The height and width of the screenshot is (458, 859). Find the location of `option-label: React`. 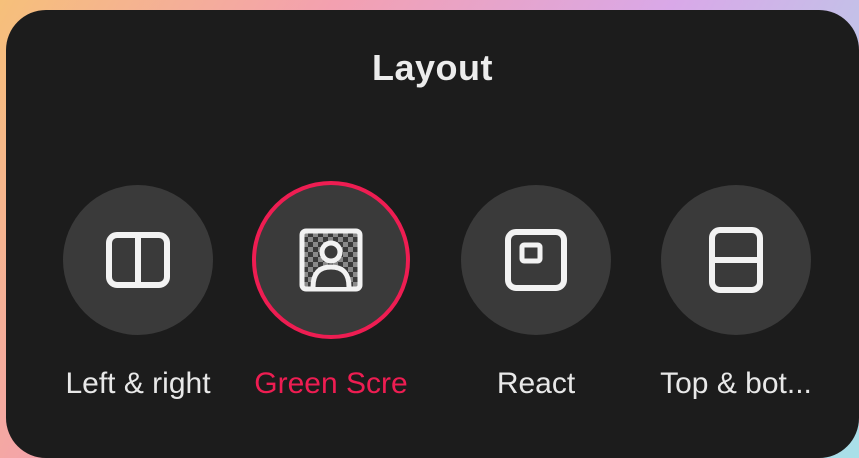

option-label: React is located at coordinates (536, 383).